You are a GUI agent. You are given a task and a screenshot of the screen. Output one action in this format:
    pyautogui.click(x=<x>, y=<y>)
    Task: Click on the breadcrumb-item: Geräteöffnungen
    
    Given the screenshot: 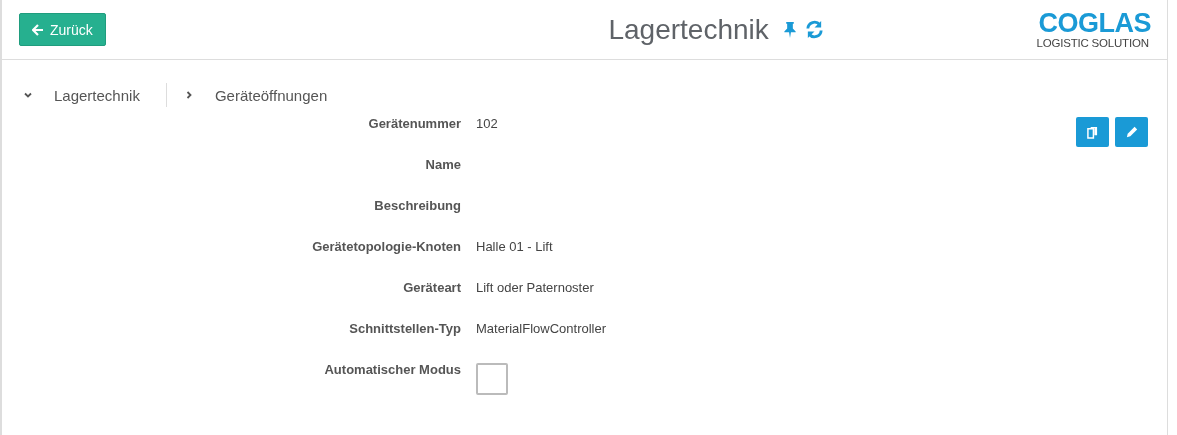 What is the action you would take?
    pyautogui.click(x=271, y=95)
    